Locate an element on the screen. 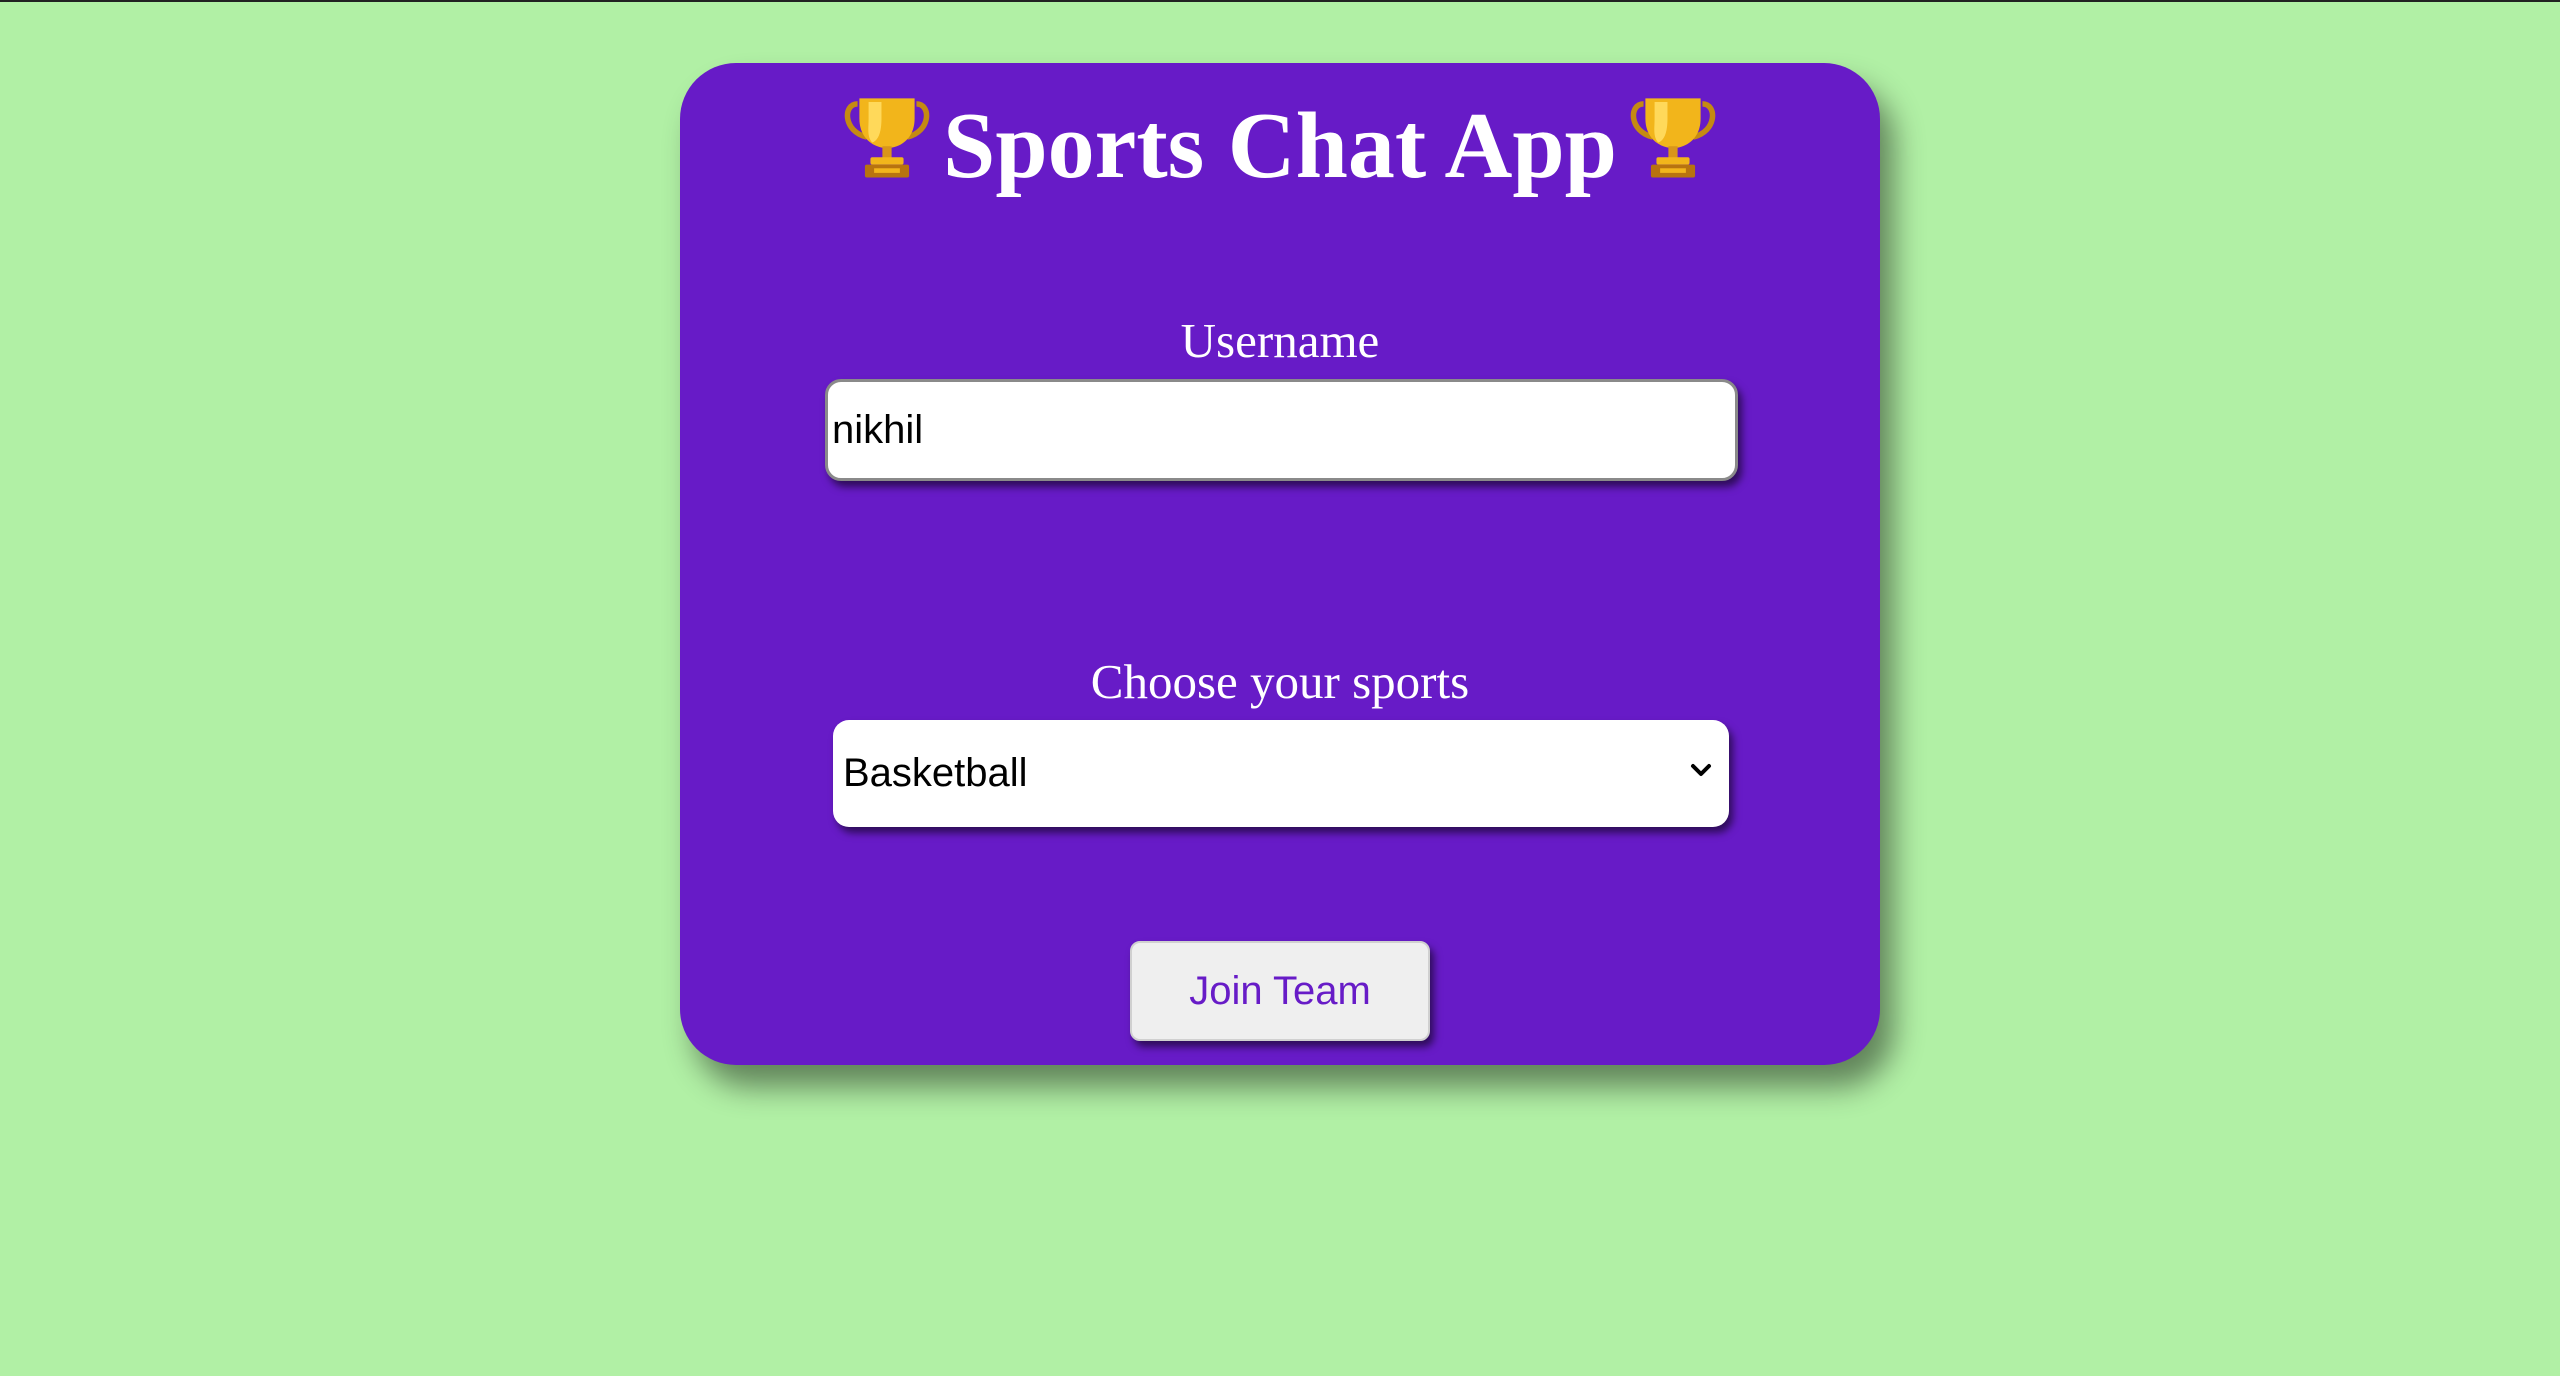 The width and height of the screenshot is (2560, 1376). sports-label: Choose your sports is located at coordinates (1280, 681).